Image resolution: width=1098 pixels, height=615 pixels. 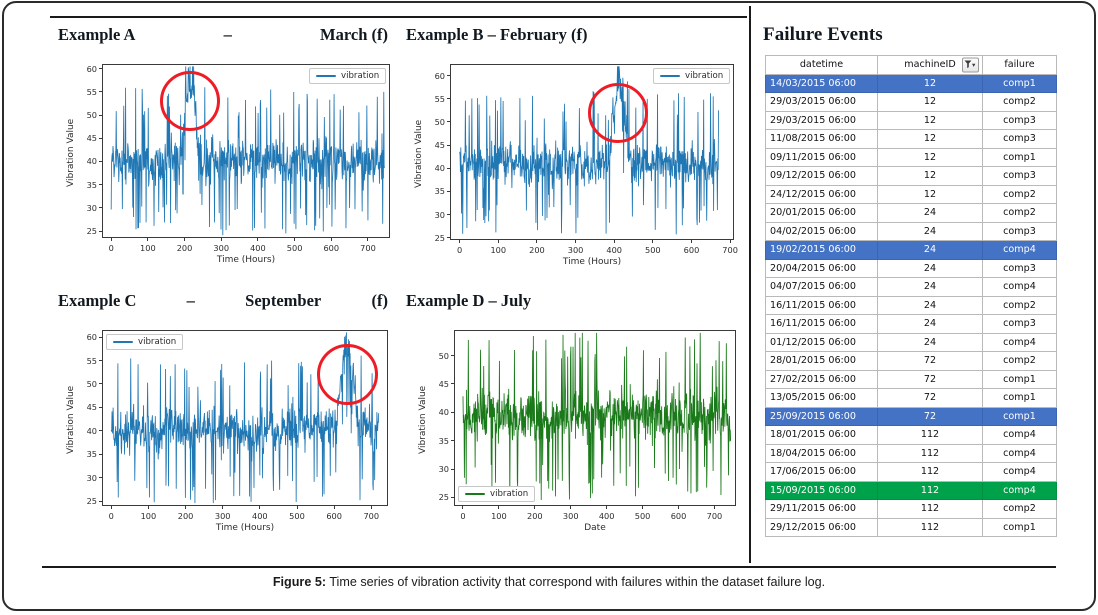 I want to click on table-row: 19/02/2015 06:00 24 comp4, so click(x=911, y=250).